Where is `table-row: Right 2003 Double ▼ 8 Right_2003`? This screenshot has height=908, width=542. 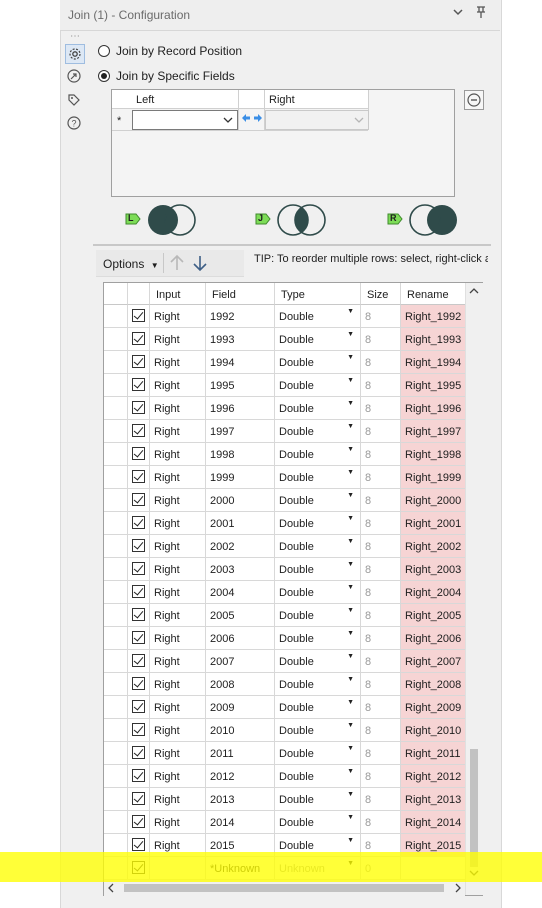
table-row: Right 2003 Double ▼ 8 Right_2003 is located at coordinates (286, 569).